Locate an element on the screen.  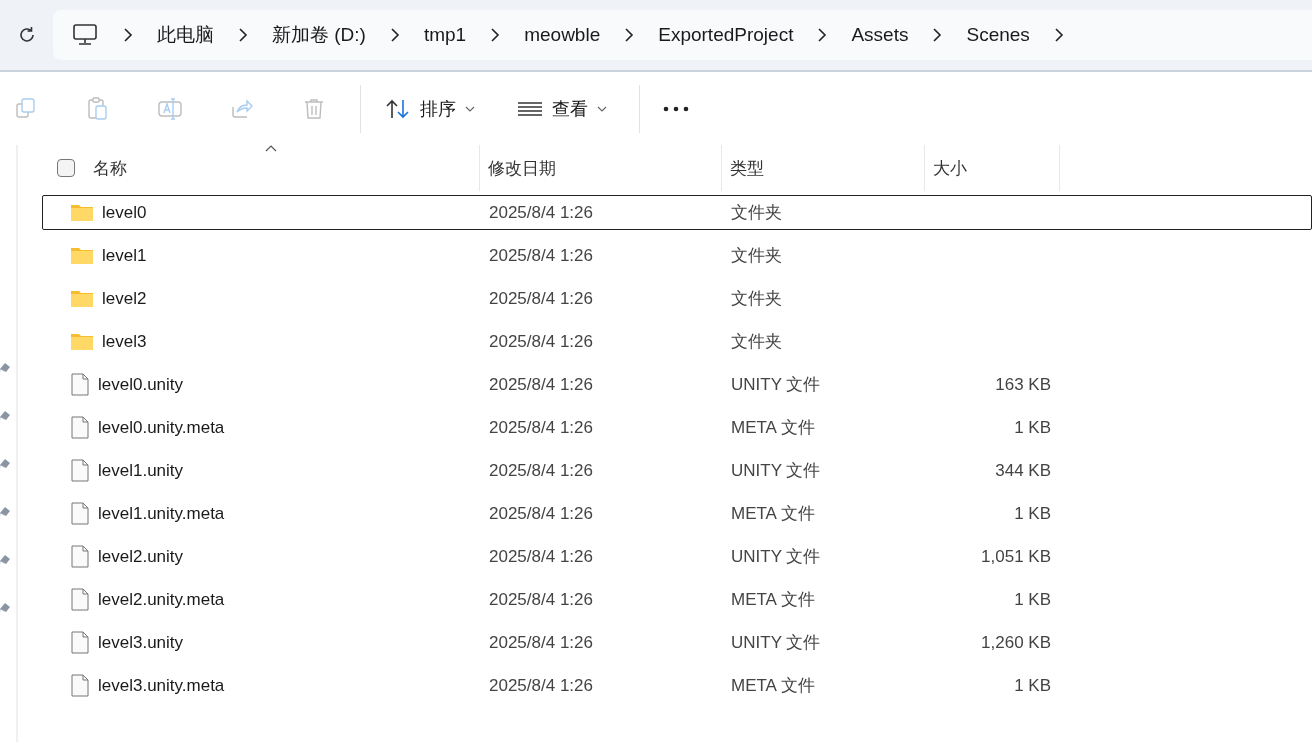
file-row: level3 2025/8/4 1:26 文件夹 is located at coordinates (677, 341).